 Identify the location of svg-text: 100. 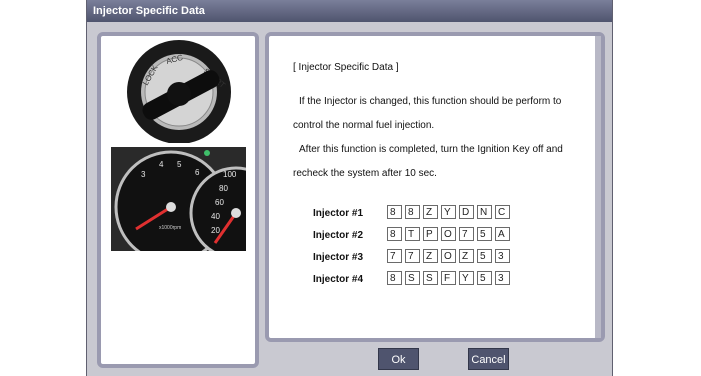
(230, 174).